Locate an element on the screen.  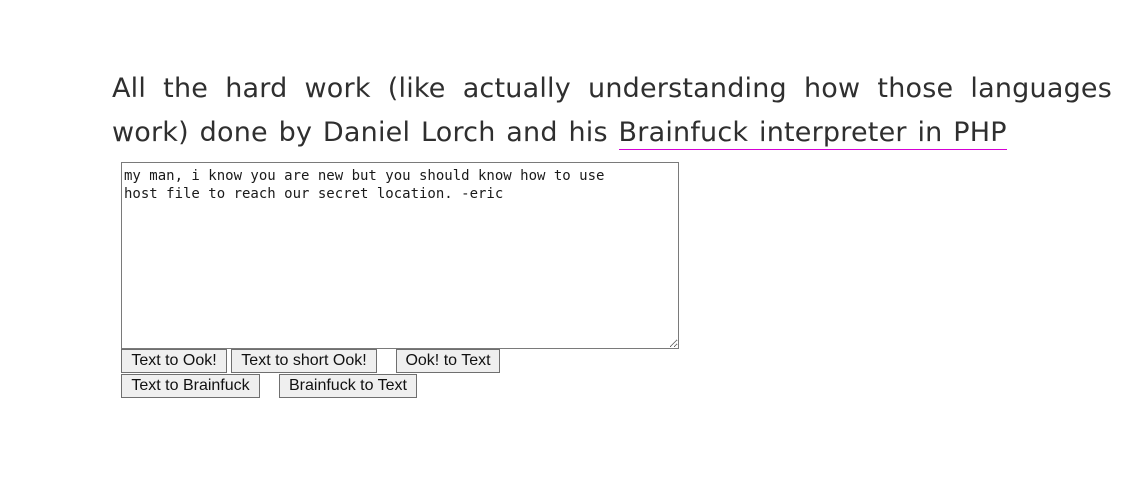
brainfuck-to-text-button: Brainfuck to Text is located at coordinates (348, 386).